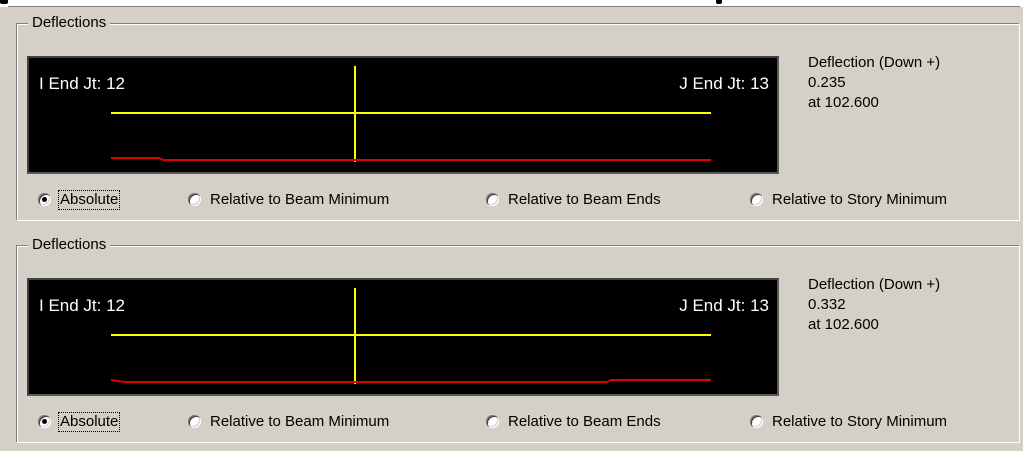  I want to click on deflection-readout: Deflection (Down +) 0.332 at 102.600, so click(874, 305).